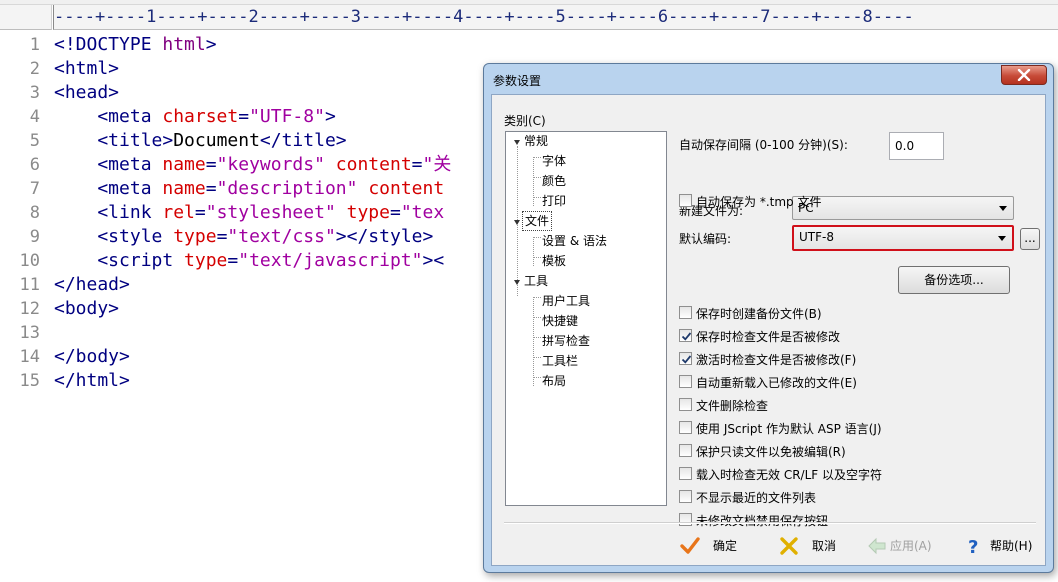 This screenshot has width=1058, height=582. I want to click on checkbox-label: 自动重新载入已修改的文件(E), so click(776, 383).